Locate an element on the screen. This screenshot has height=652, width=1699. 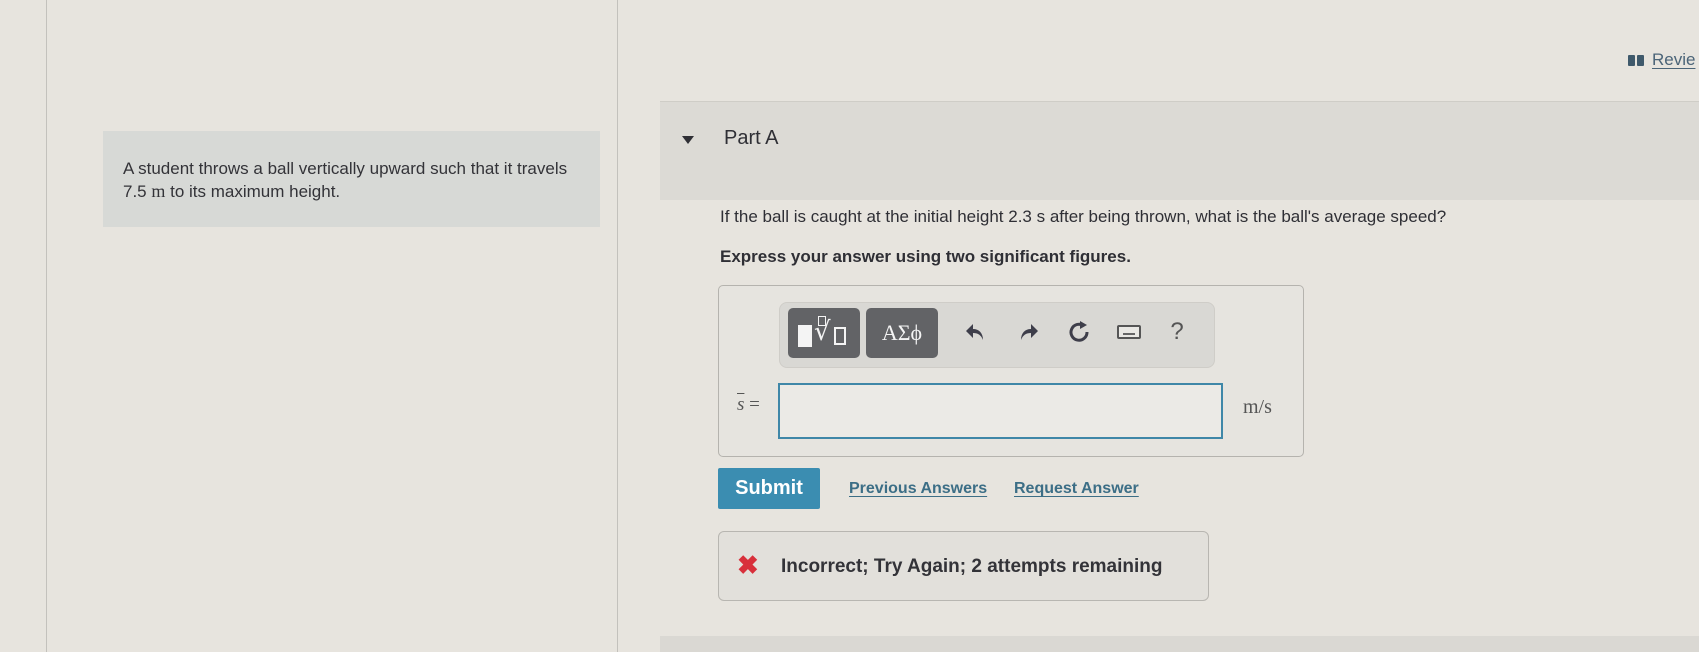
help-button: ? is located at coordinates (1177, 332).